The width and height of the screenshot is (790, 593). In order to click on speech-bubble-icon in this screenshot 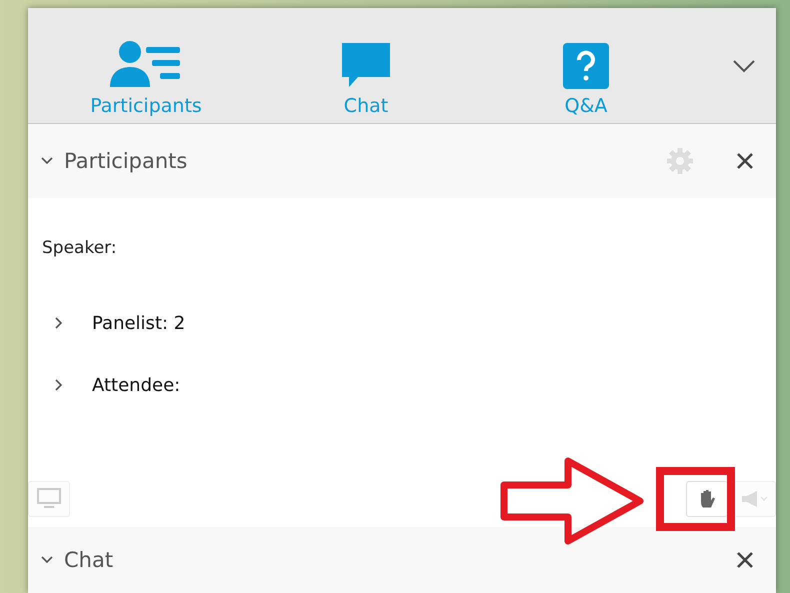, I will do `click(366, 65)`.